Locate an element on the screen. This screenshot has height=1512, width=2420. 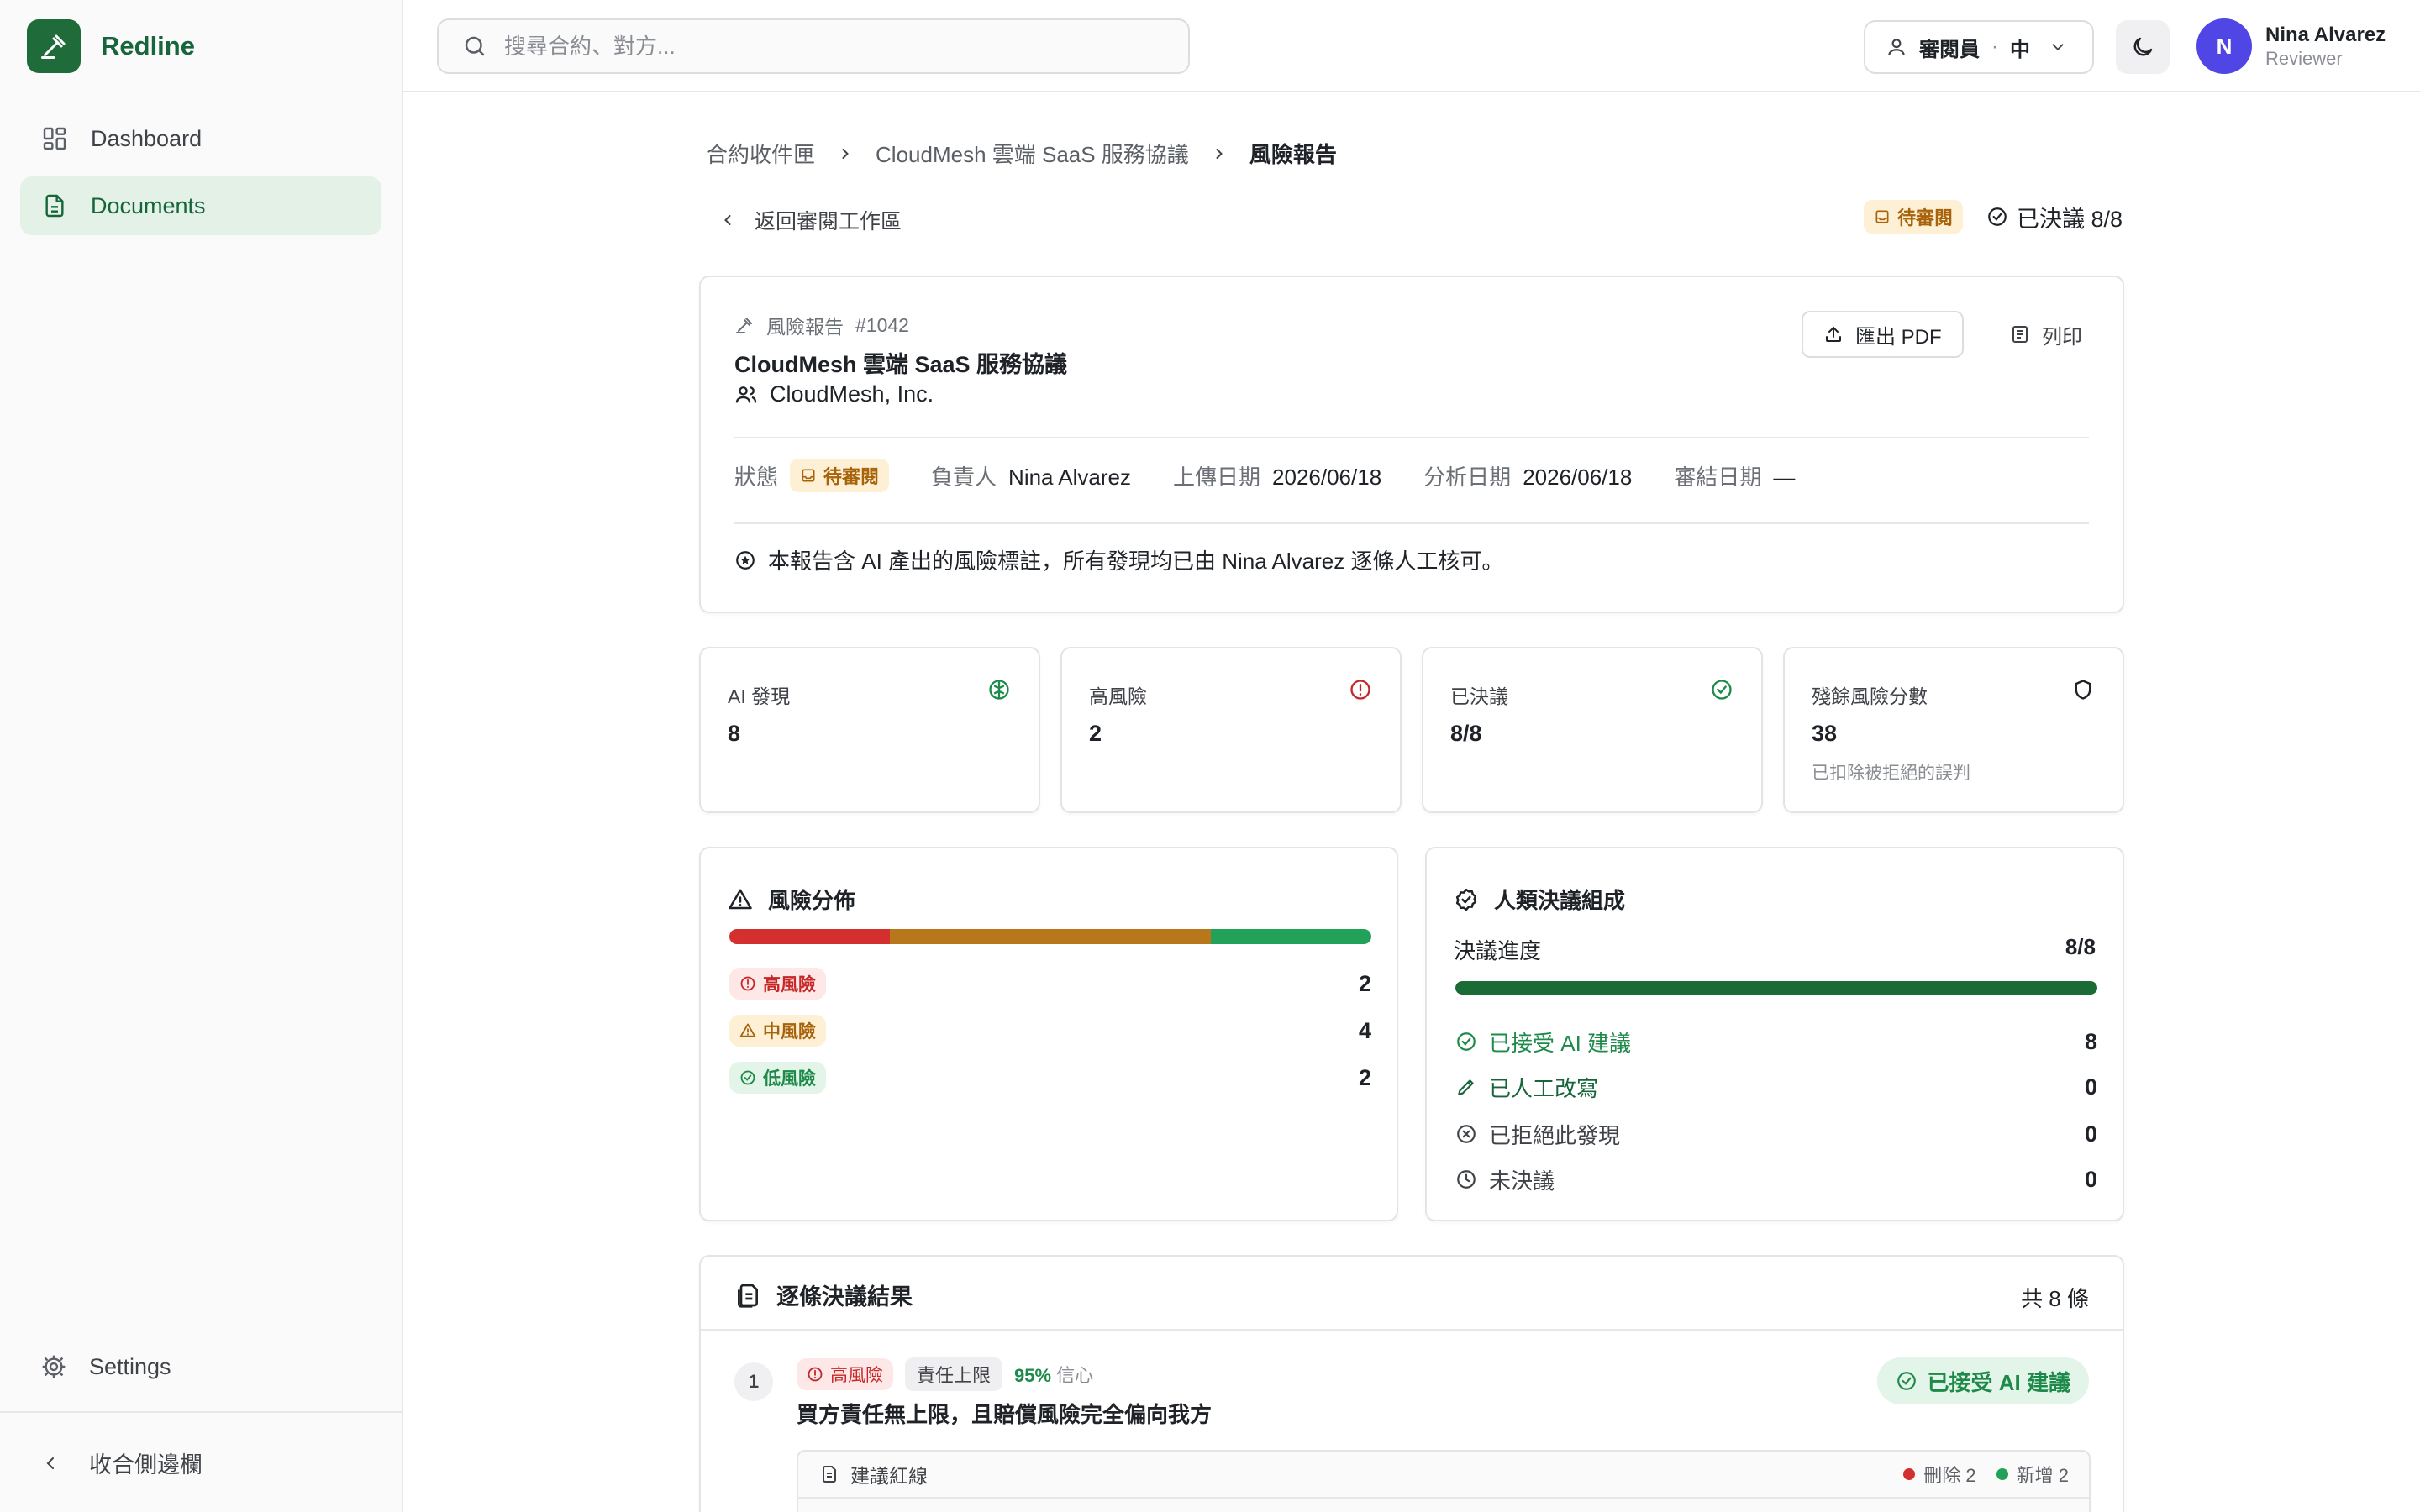
status-label: 狀態 is located at coordinates (756, 477).